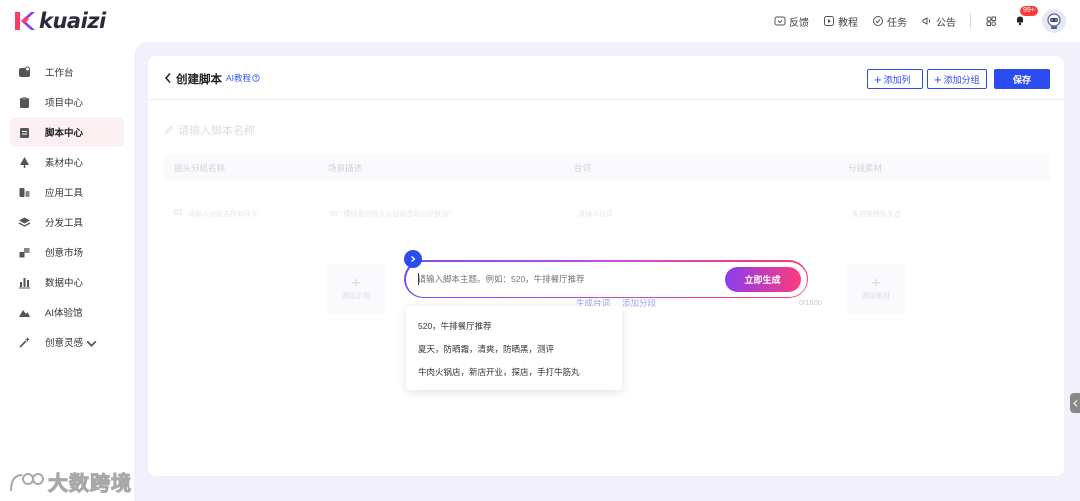 The width and height of the screenshot is (1080, 501). Describe the element at coordinates (24, 282) in the screenshot. I see `bar-chart-icon` at that location.